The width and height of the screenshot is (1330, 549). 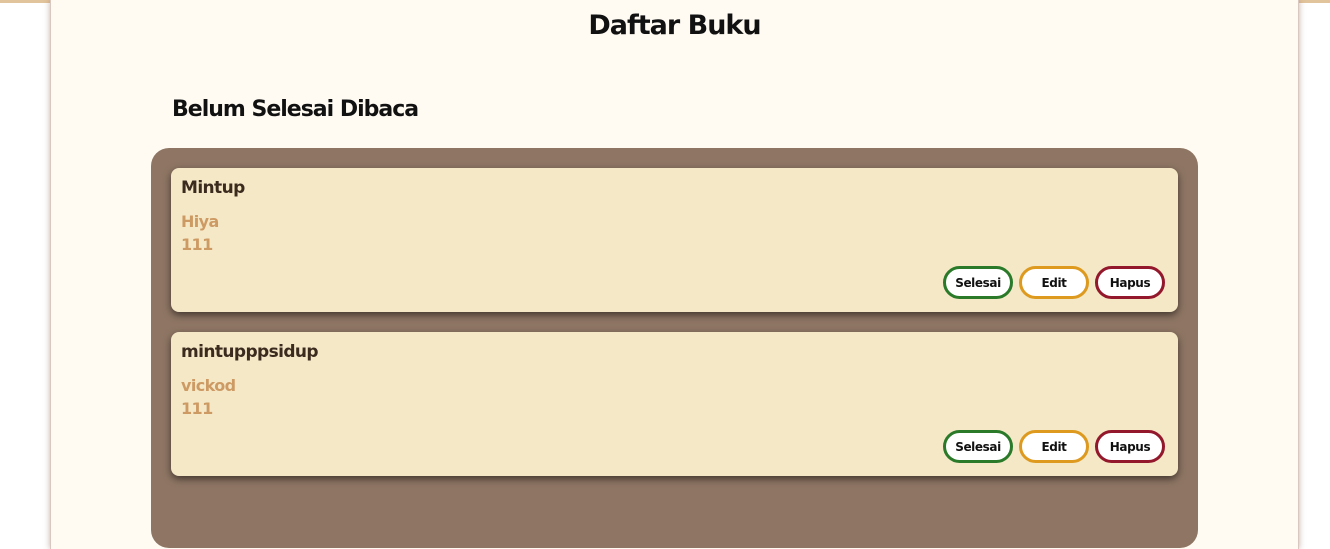 I want to click on book-author: vickod, so click(x=208, y=385).